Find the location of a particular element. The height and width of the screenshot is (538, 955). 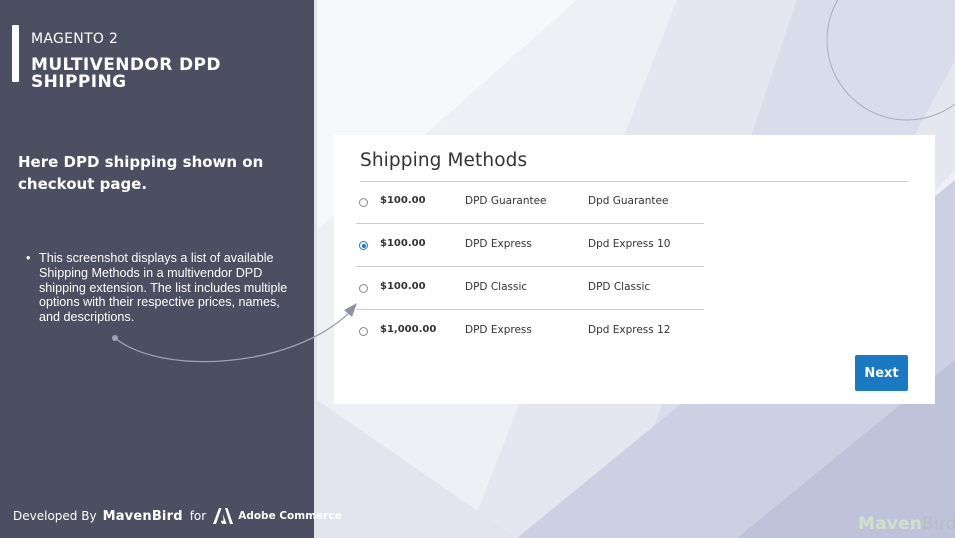

mavenbird-logo: MavenBird is located at coordinates (142, 516).